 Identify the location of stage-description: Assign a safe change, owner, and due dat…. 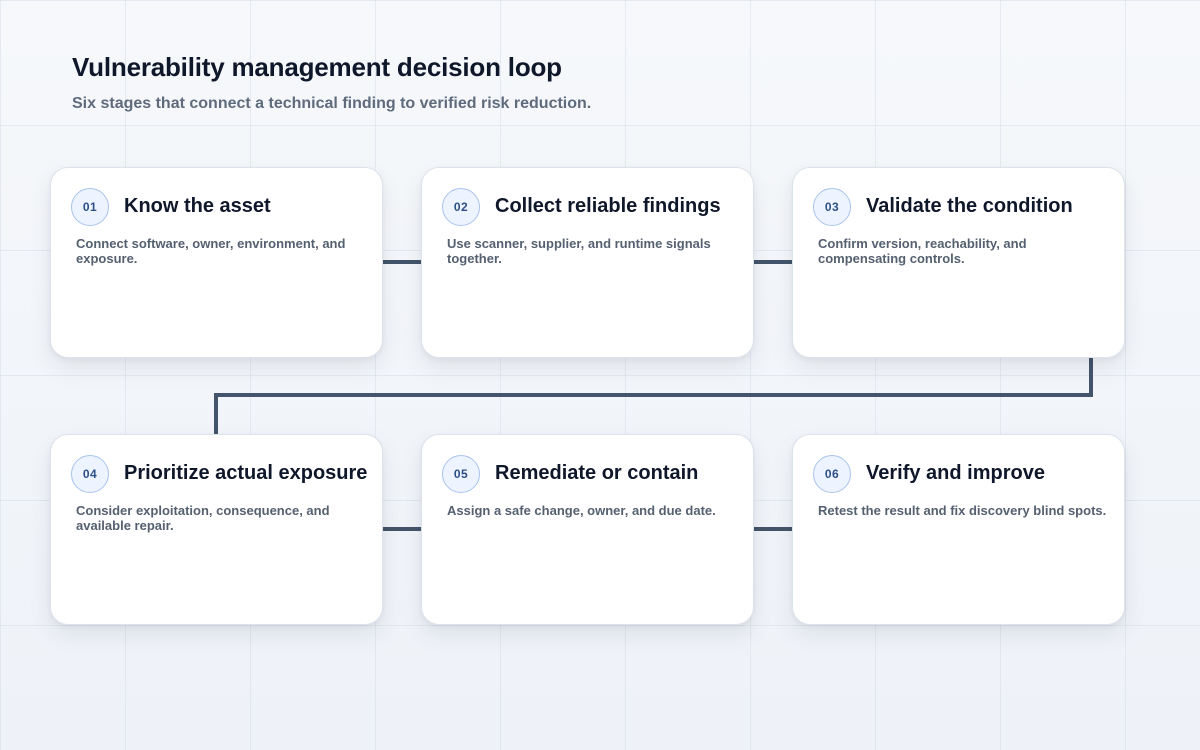
(581, 510).